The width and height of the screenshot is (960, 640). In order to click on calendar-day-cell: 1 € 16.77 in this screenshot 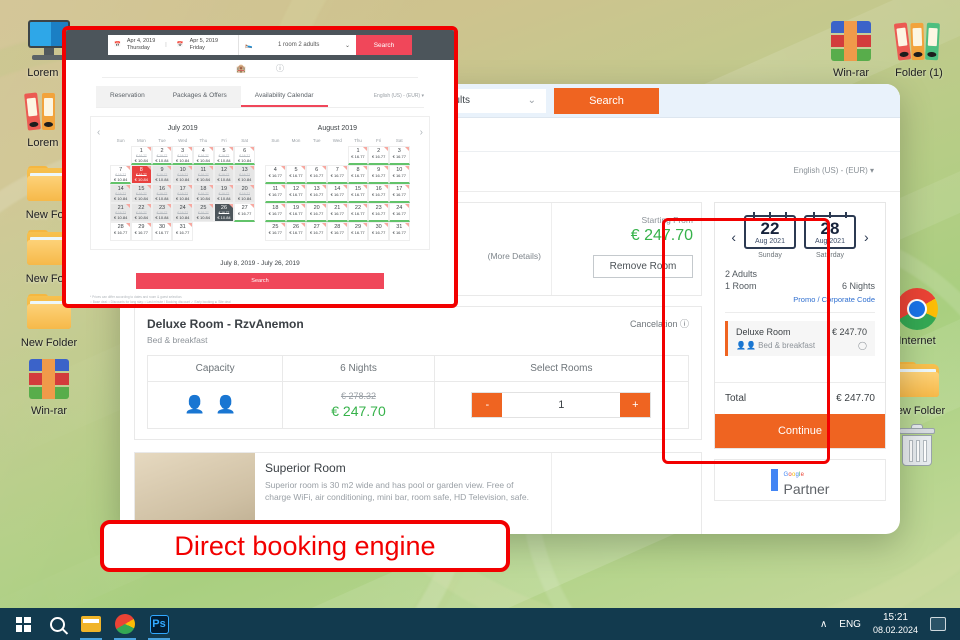, I will do `click(358, 155)`.